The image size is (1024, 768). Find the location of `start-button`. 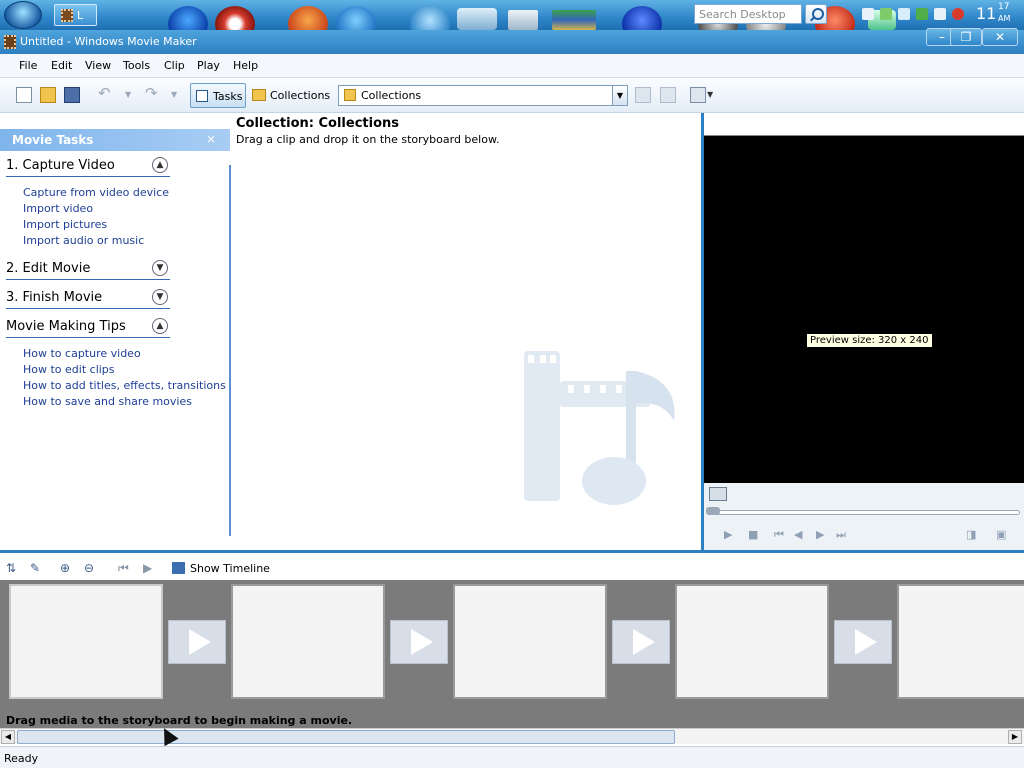

start-button is located at coordinates (23, 15).